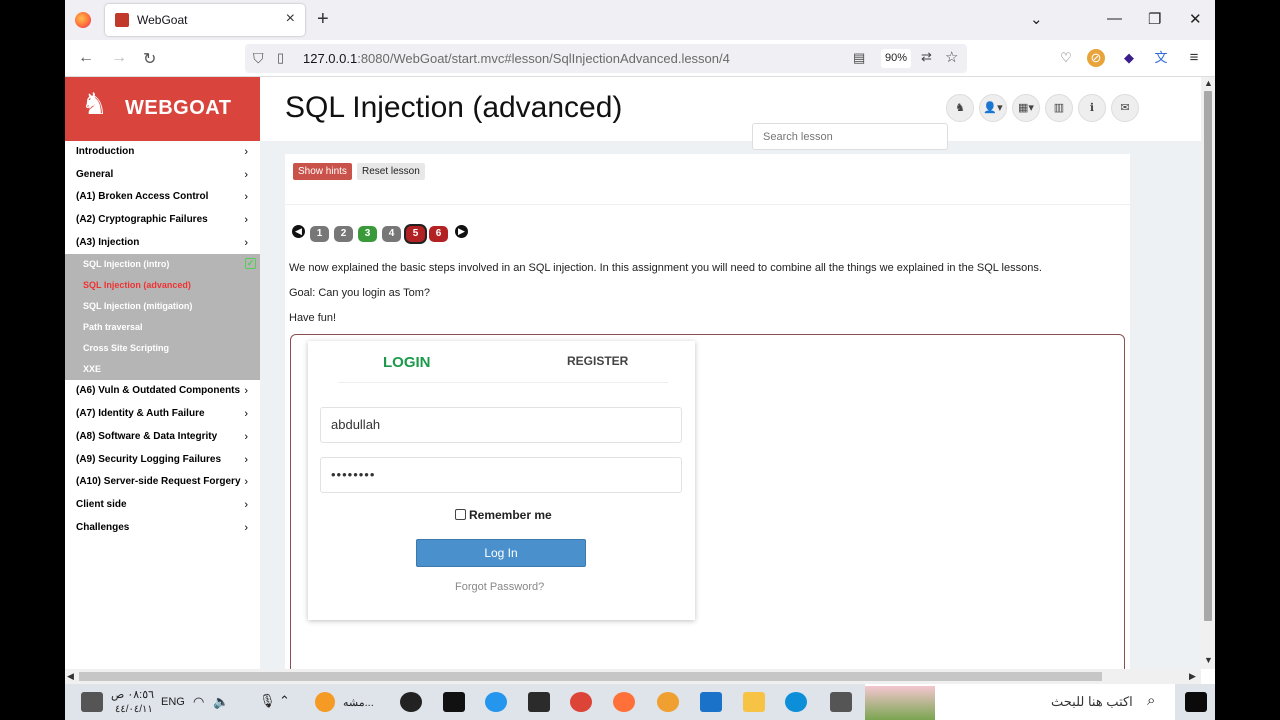 This screenshot has height=720, width=1280. I want to click on username-field: abdullah, so click(501, 425).